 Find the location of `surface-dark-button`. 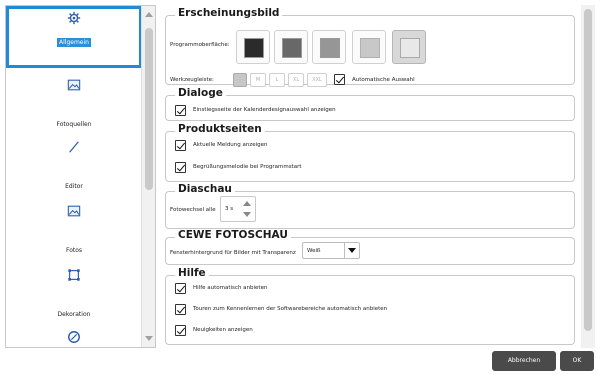

surface-dark-button is located at coordinates (253, 47).